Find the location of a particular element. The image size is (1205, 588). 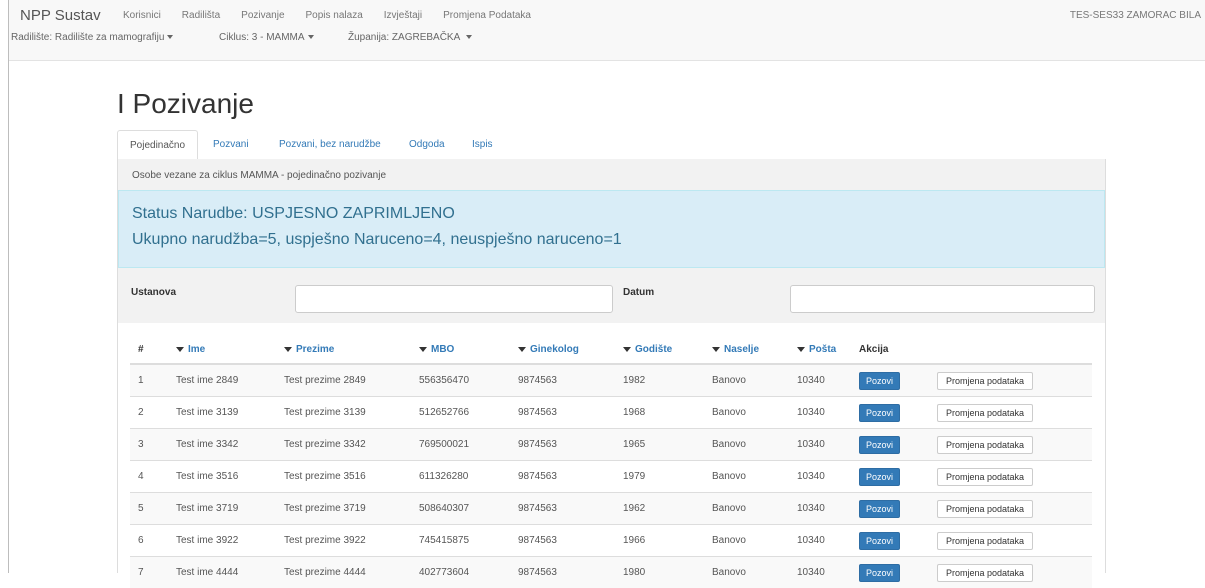

window-edge is located at coordinates (8, 286).